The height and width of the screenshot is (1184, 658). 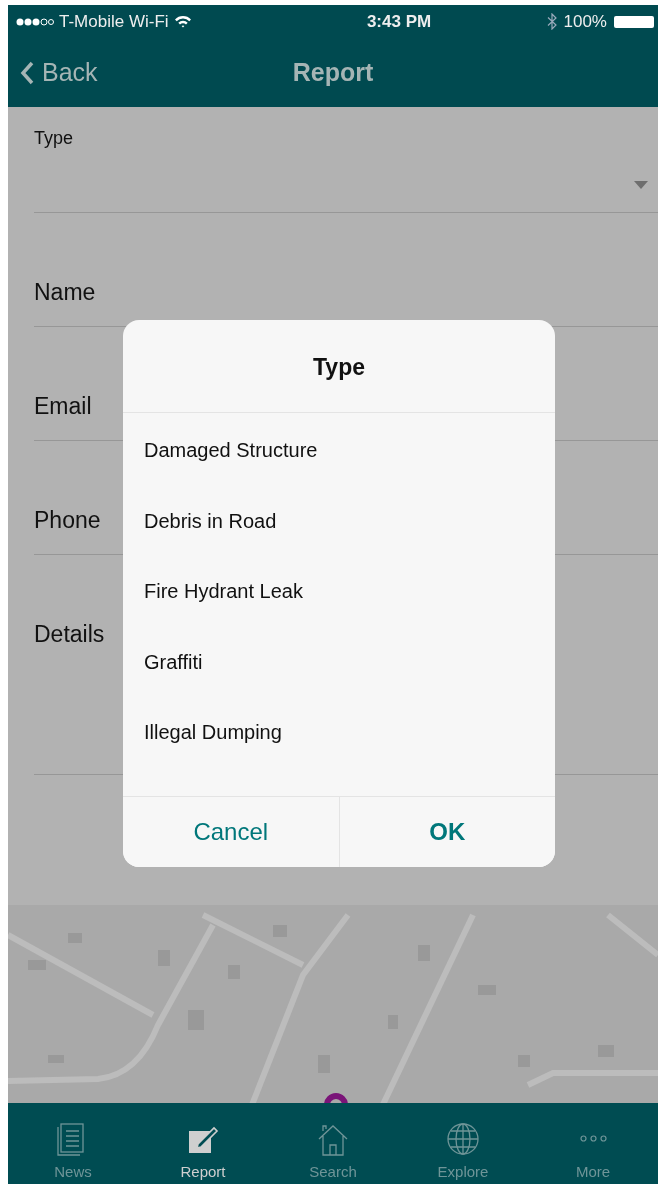 I want to click on option-item: Illegal Dumping, so click(x=339, y=748).